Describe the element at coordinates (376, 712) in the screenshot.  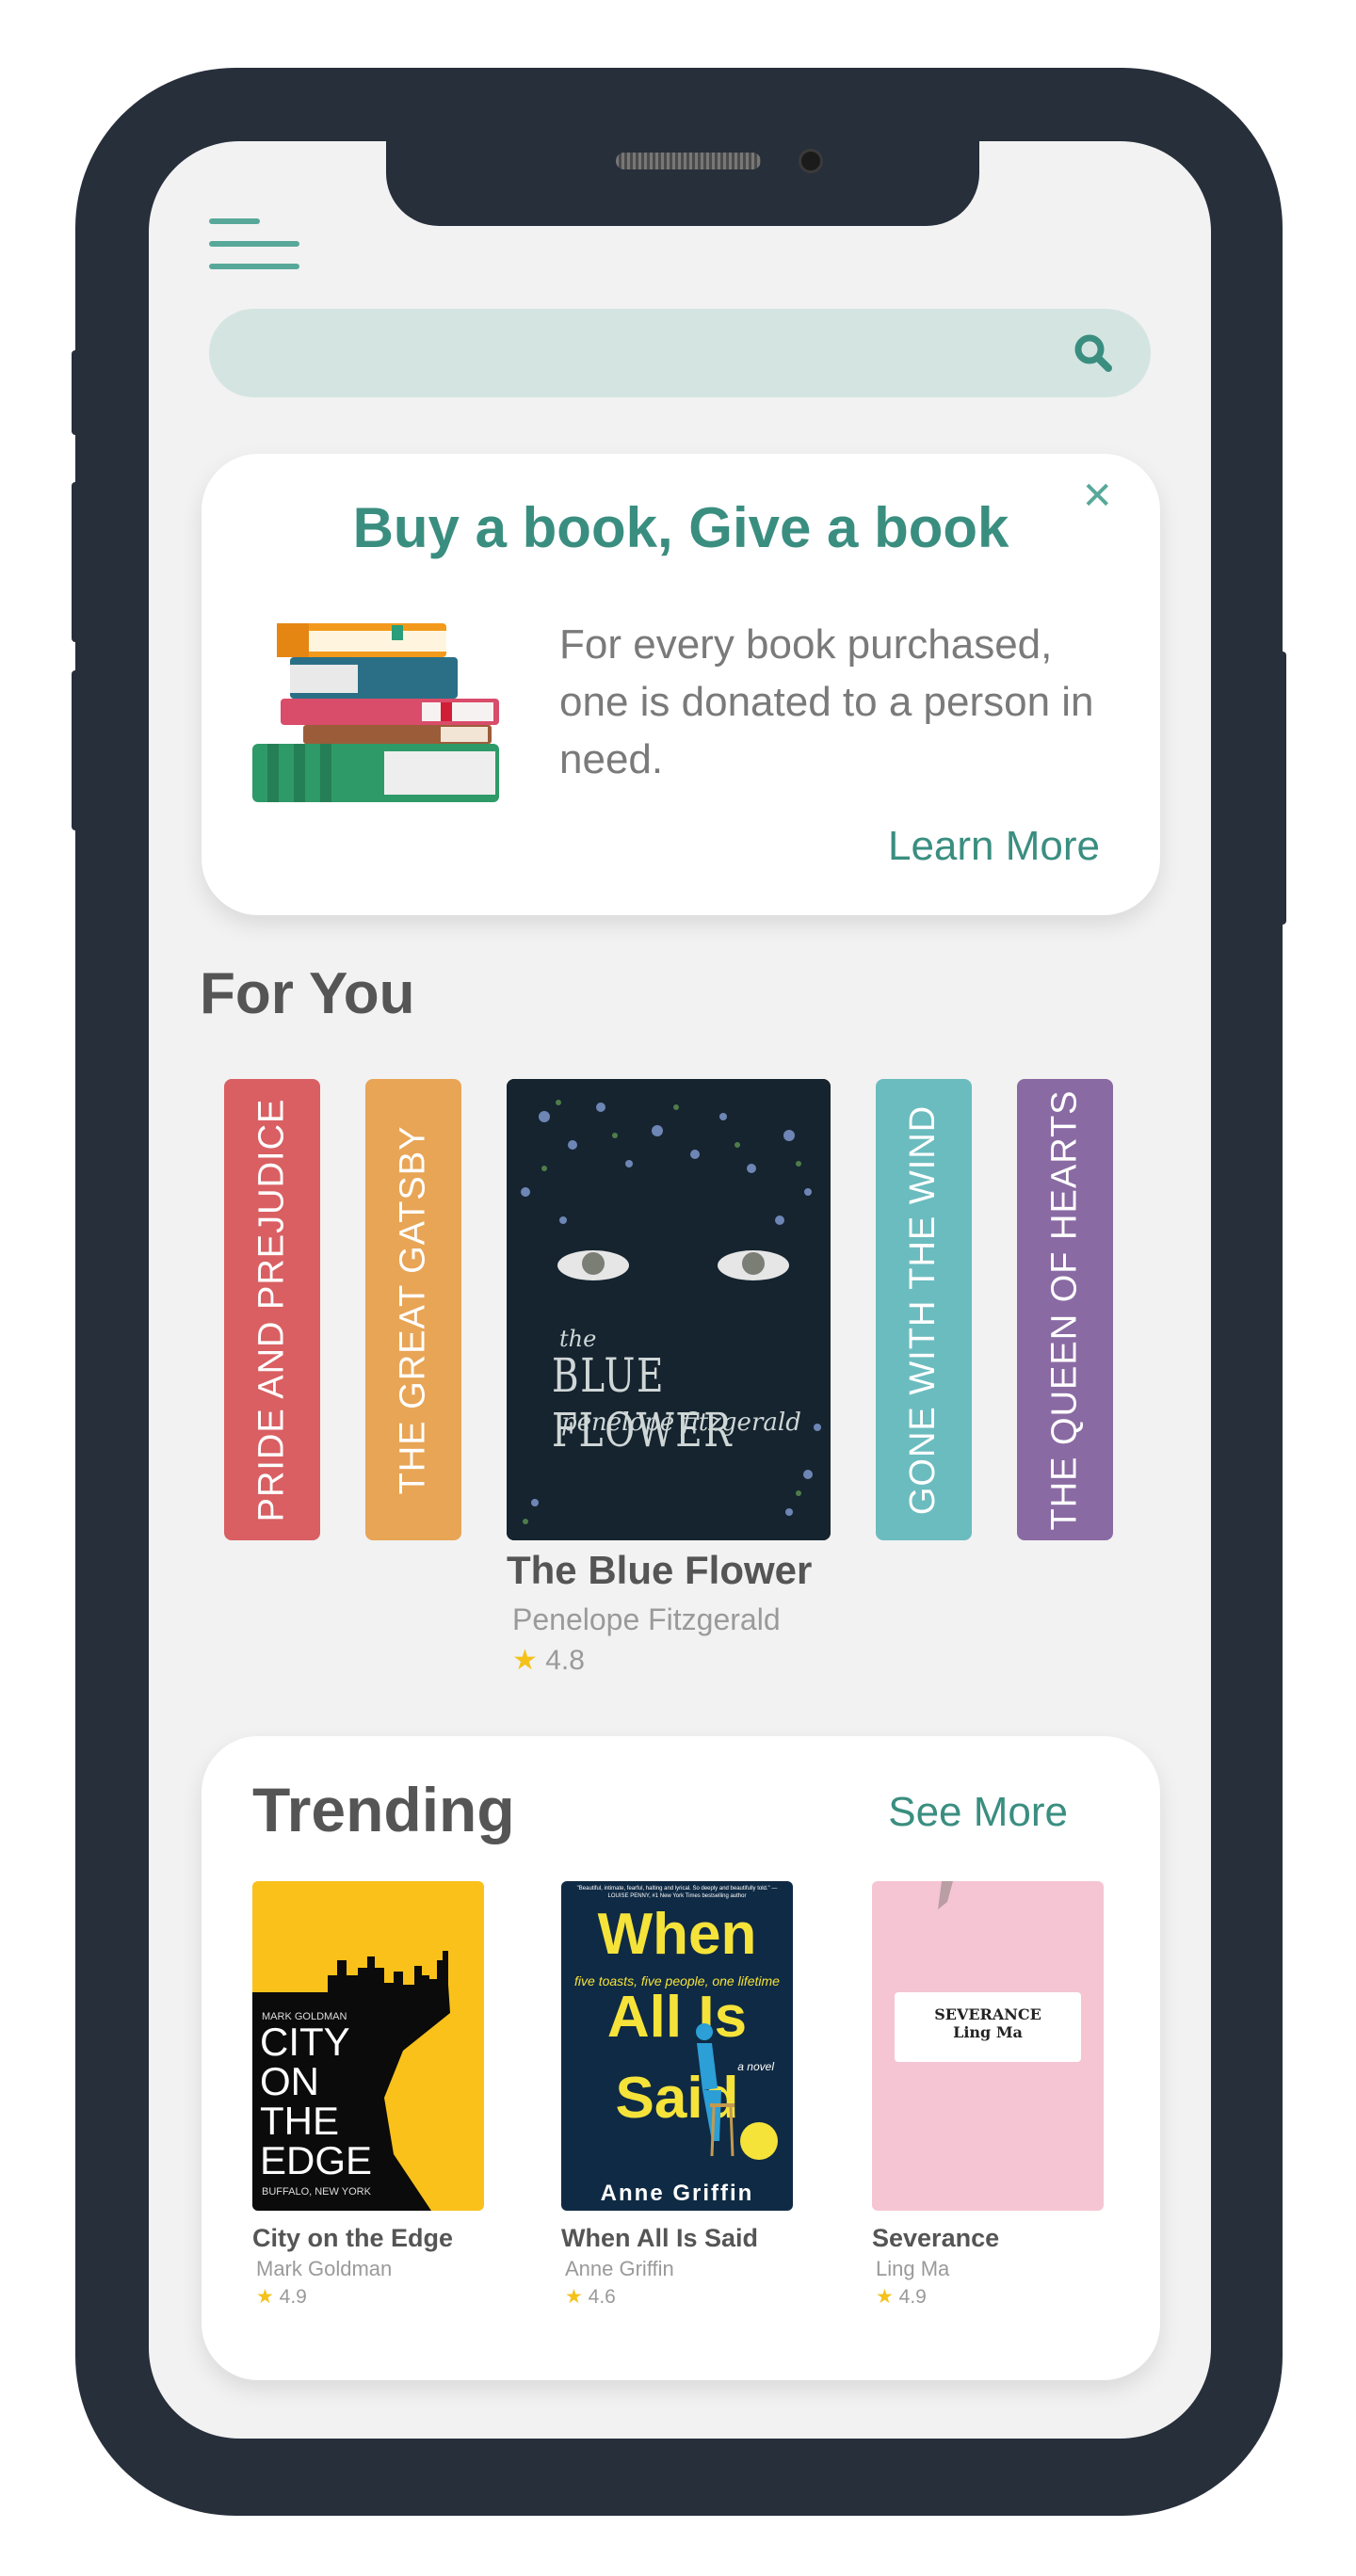
I see `book-stack-illustration` at that location.